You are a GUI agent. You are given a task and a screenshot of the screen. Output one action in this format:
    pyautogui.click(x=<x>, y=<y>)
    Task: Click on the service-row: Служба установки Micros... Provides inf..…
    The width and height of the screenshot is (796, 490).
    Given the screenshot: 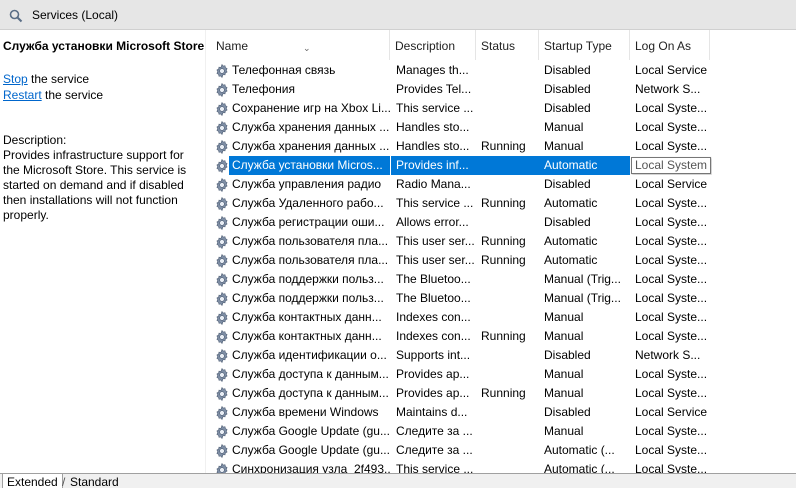 What is the action you would take?
    pyautogui.click(x=501, y=165)
    